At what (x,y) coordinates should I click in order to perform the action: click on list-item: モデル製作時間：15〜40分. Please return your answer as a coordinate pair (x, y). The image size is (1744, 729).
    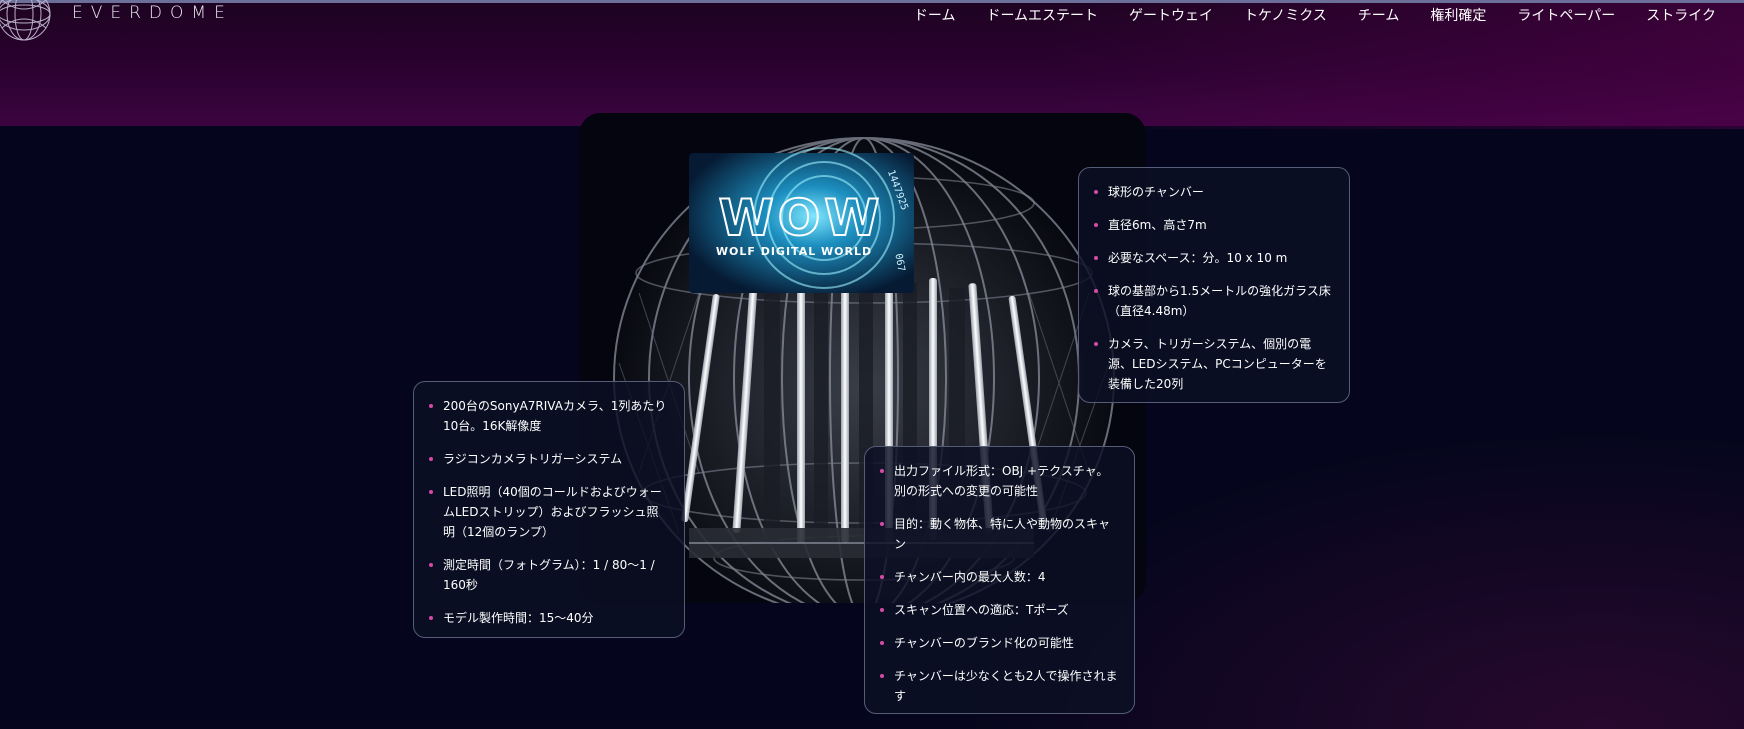
    Looking at the image, I should click on (549, 618).